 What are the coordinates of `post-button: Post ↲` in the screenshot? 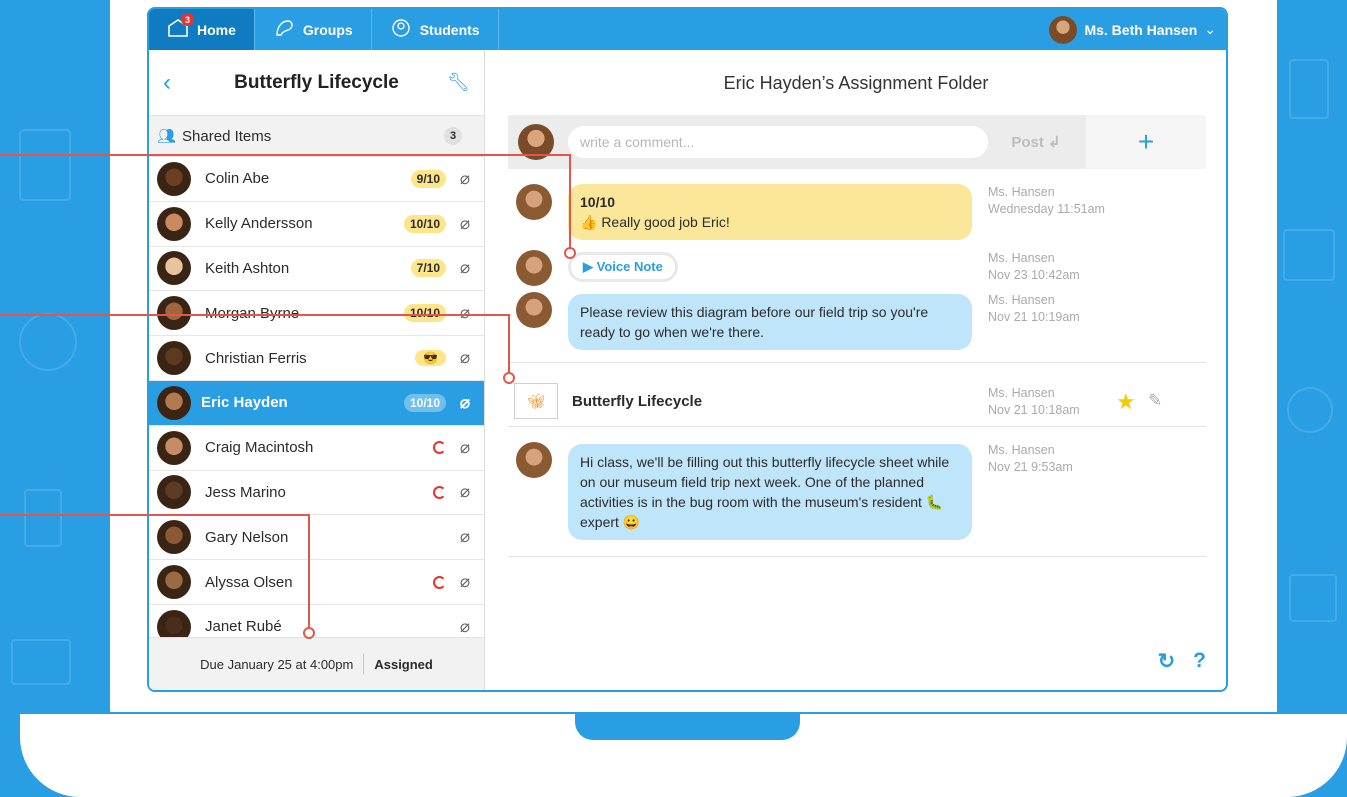 It's located at (1036, 142).